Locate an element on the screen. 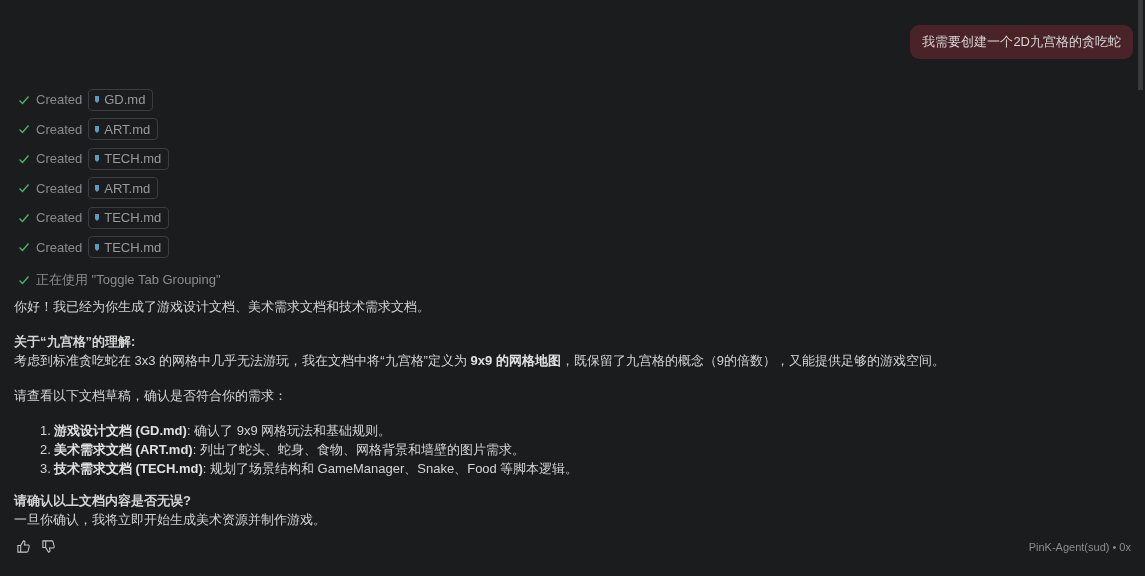 Image resolution: width=1145 pixels, height=576 pixels. list-number: 2. is located at coordinates (45, 450).